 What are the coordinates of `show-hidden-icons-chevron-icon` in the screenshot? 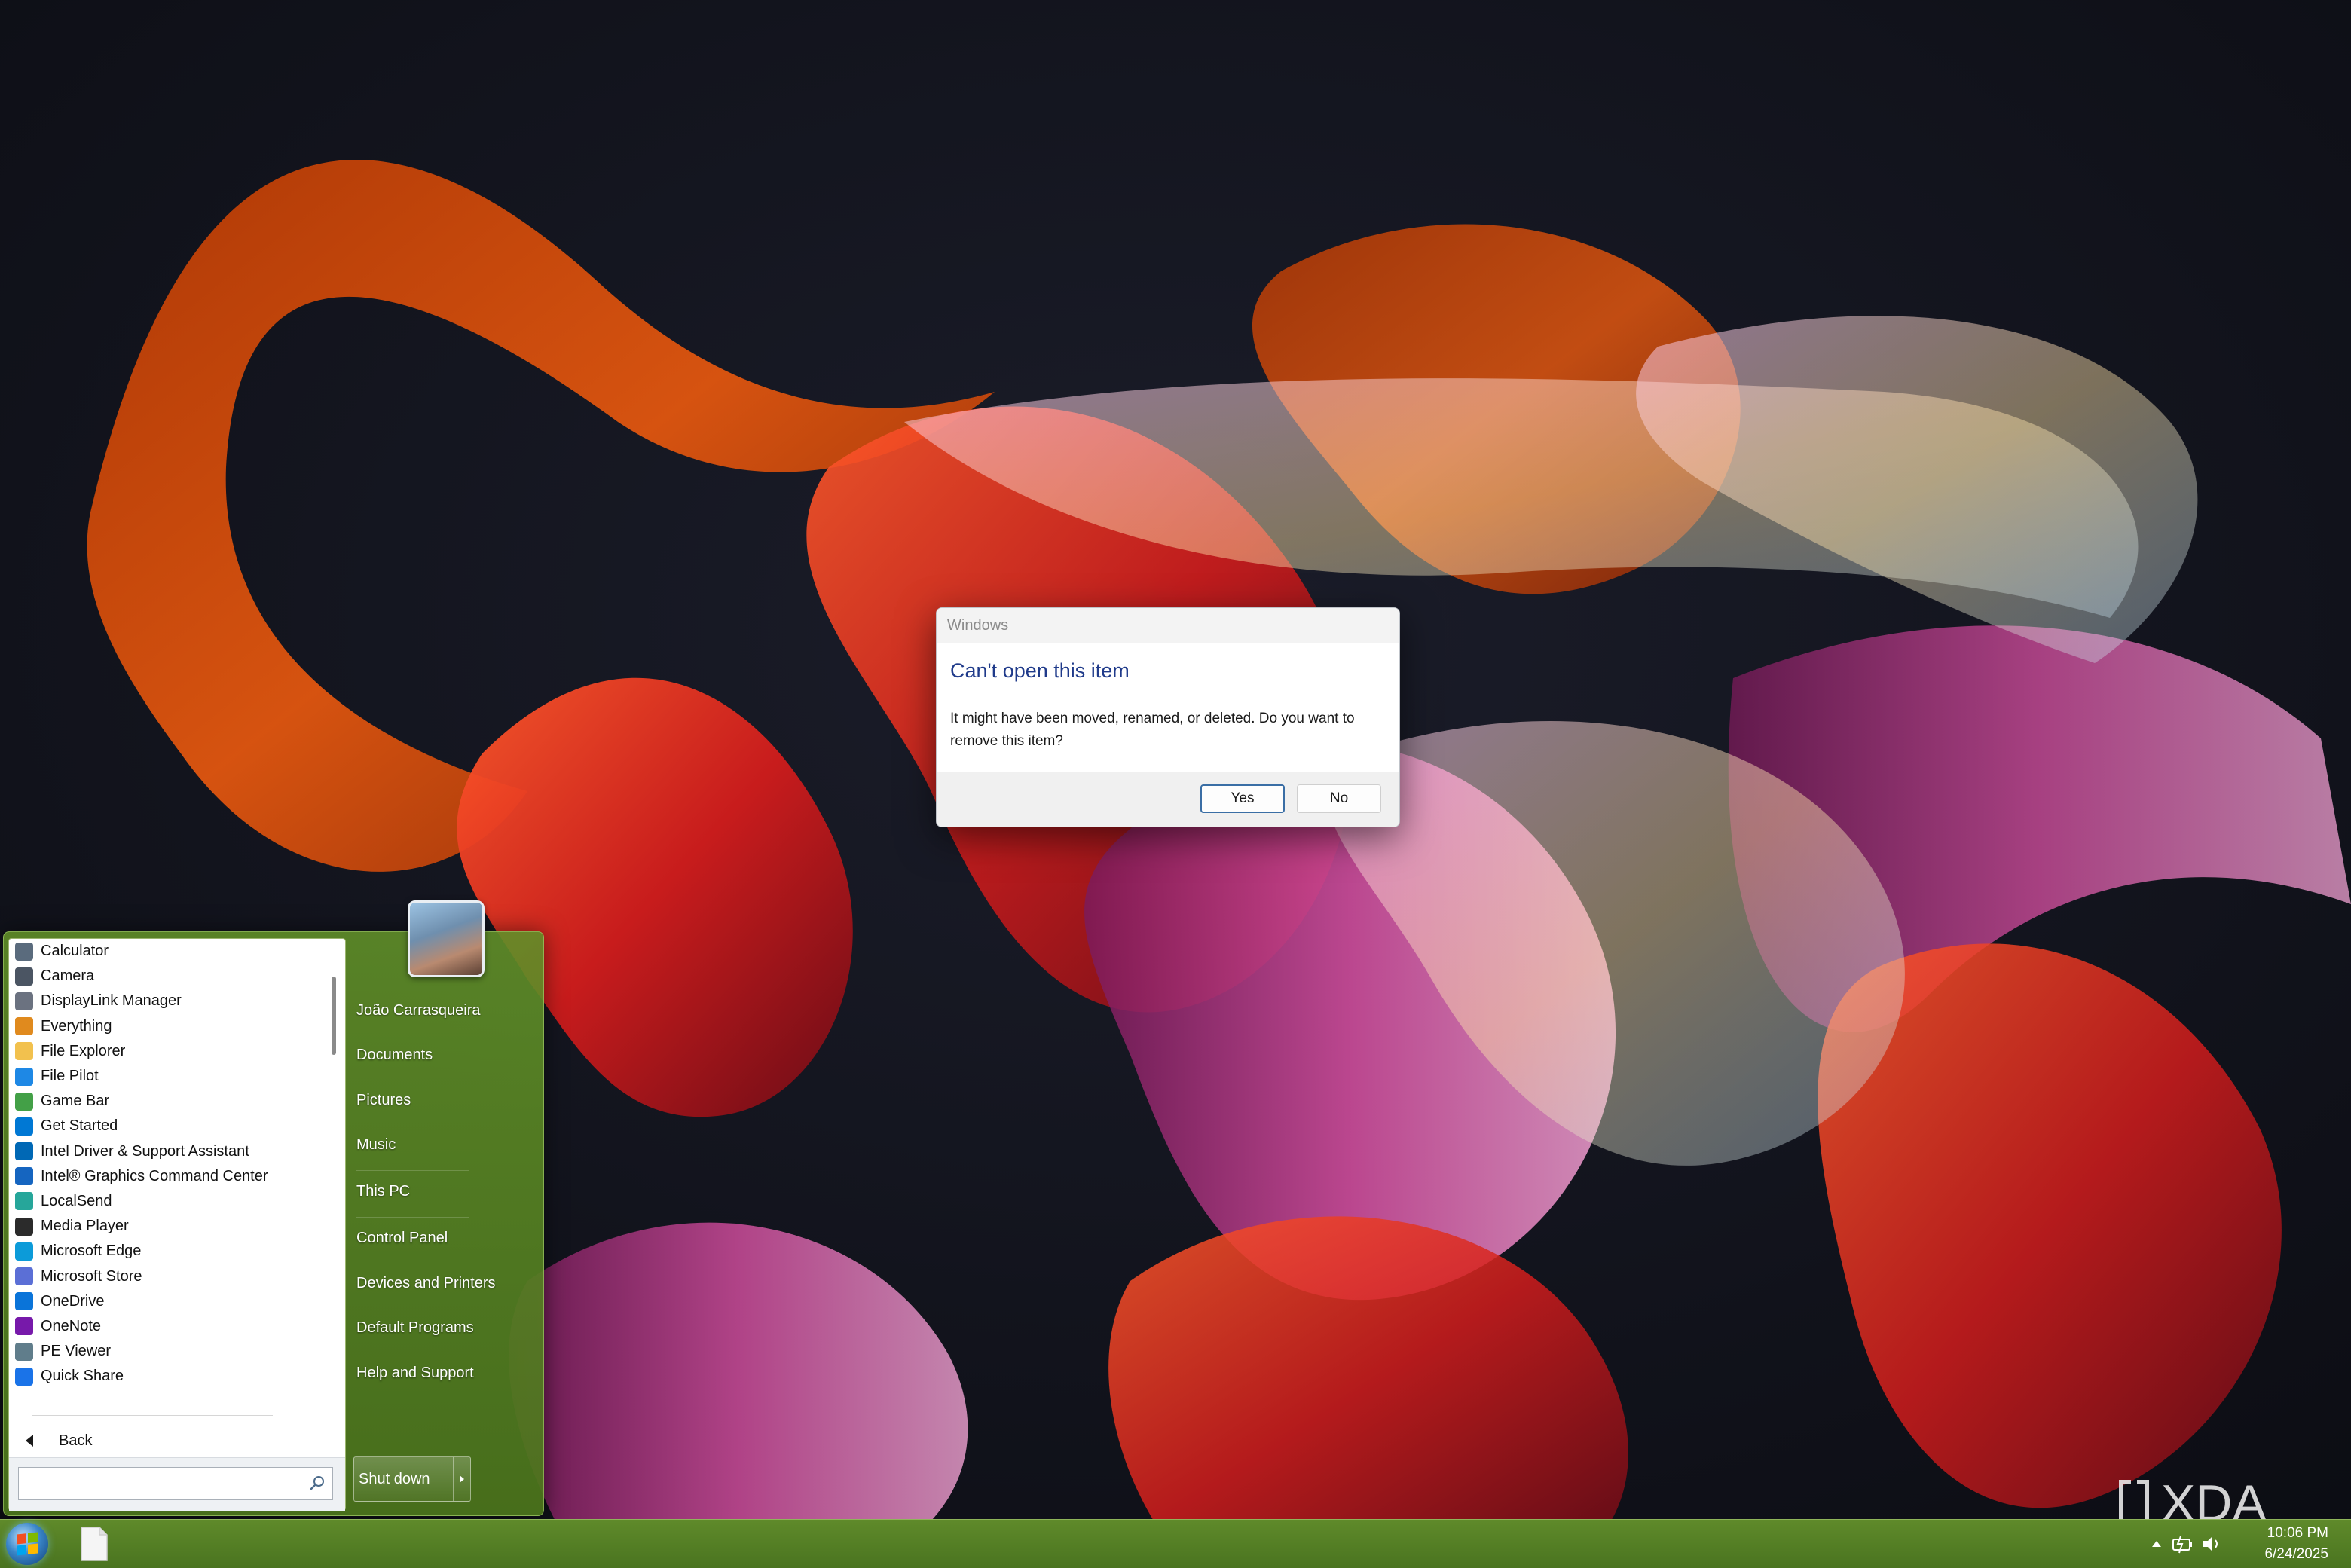 It's located at (2156, 1544).